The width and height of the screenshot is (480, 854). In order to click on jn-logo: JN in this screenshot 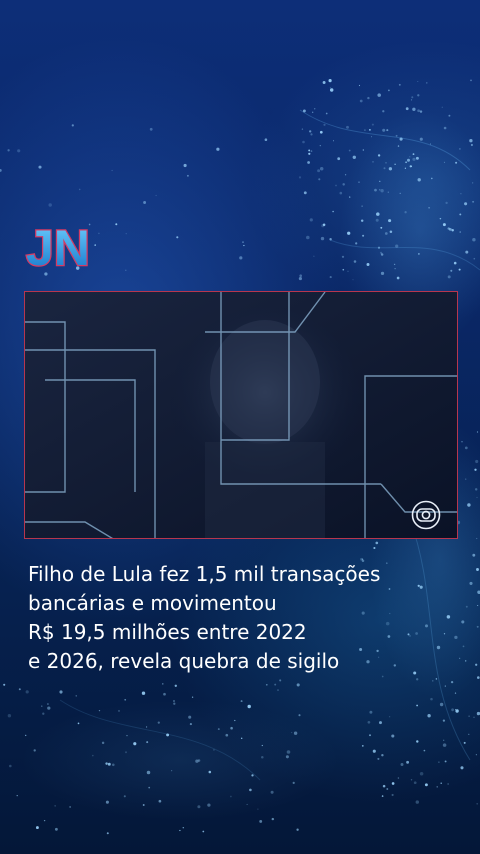, I will do `click(66, 246)`.